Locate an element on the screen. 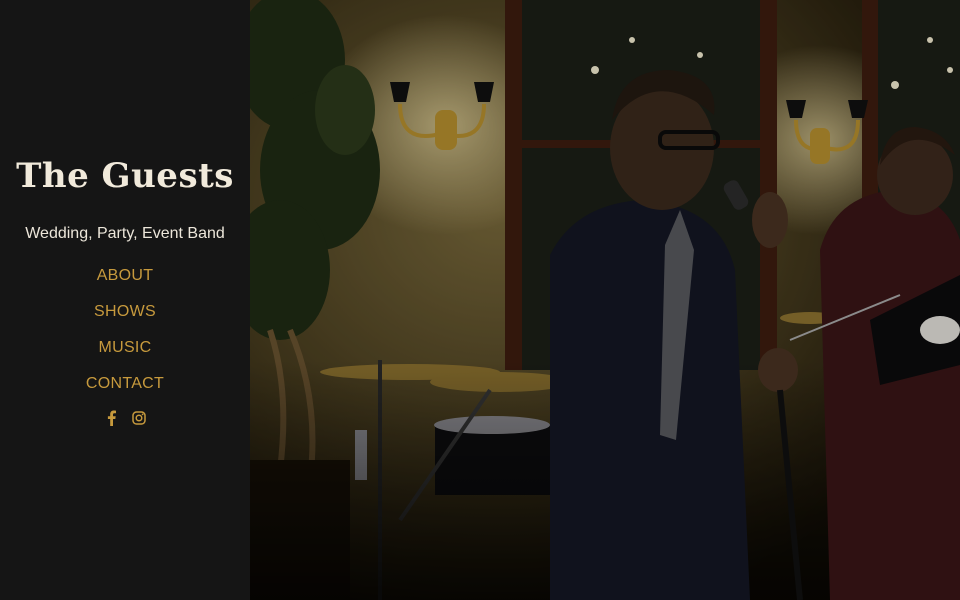  site-title: The Guests is located at coordinates (125, 176).